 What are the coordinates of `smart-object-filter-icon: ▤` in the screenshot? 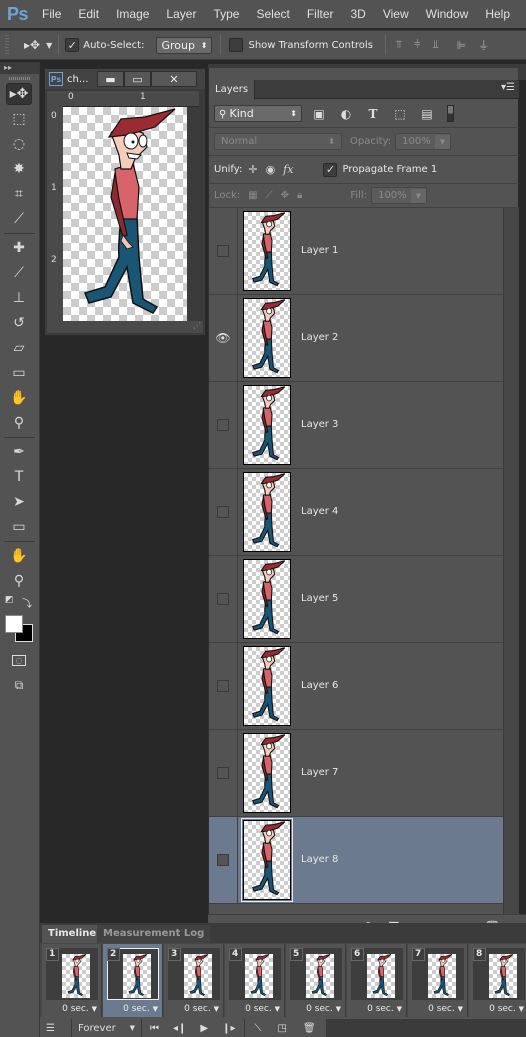 It's located at (427, 114).